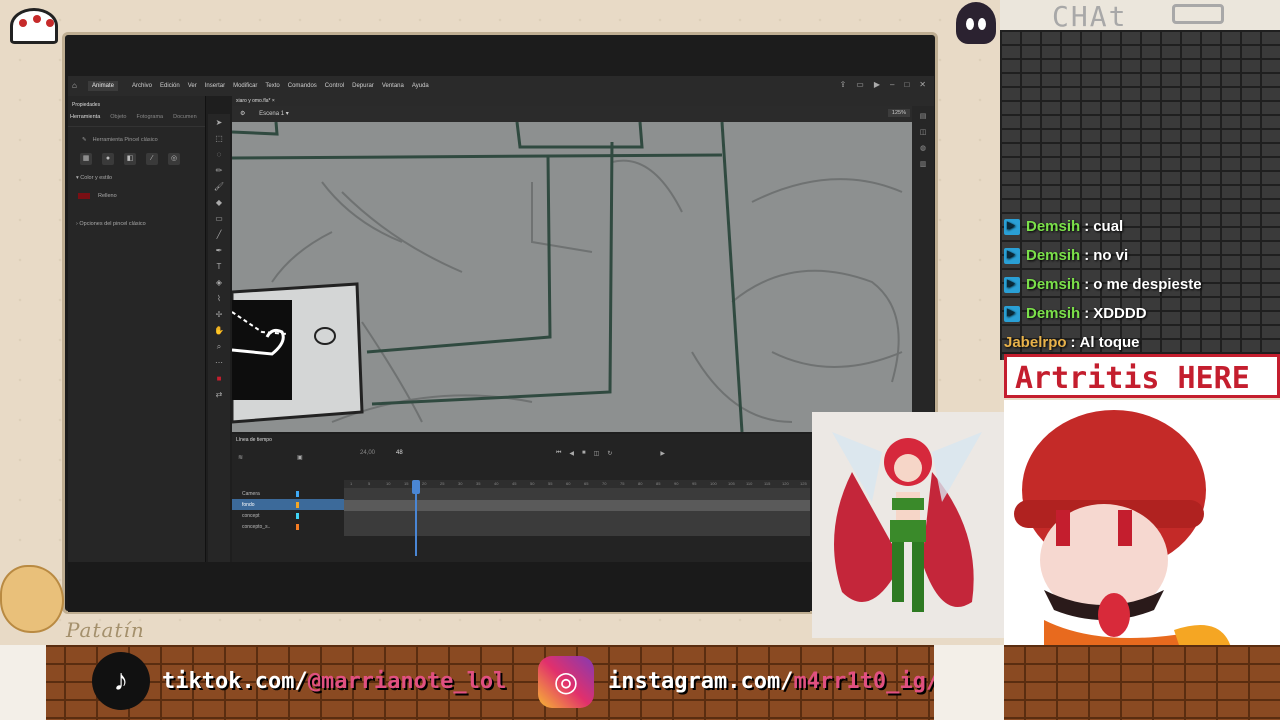 The height and width of the screenshot is (720, 1280). I want to click on section-options-label: Opciones del pincel clásico, so click(112, 224).